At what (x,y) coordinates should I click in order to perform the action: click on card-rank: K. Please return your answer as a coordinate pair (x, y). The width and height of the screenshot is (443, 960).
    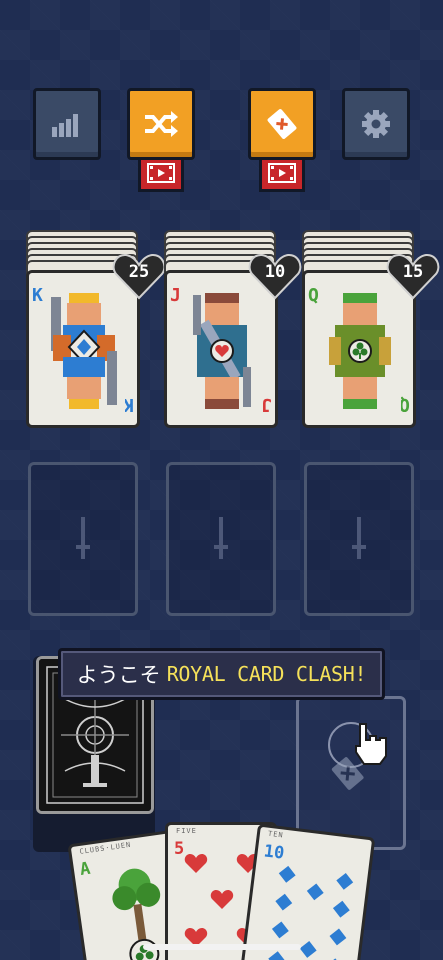
    Looking at the image, I should click on (37, 295).